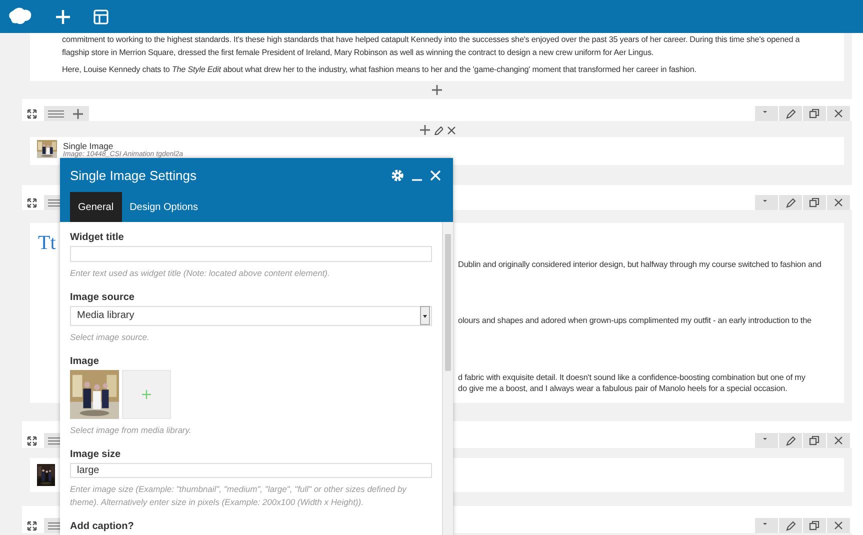 The height and width of the screenshot is (535, 863). I want to click on field-label: Add caption?, so click(102, 526).